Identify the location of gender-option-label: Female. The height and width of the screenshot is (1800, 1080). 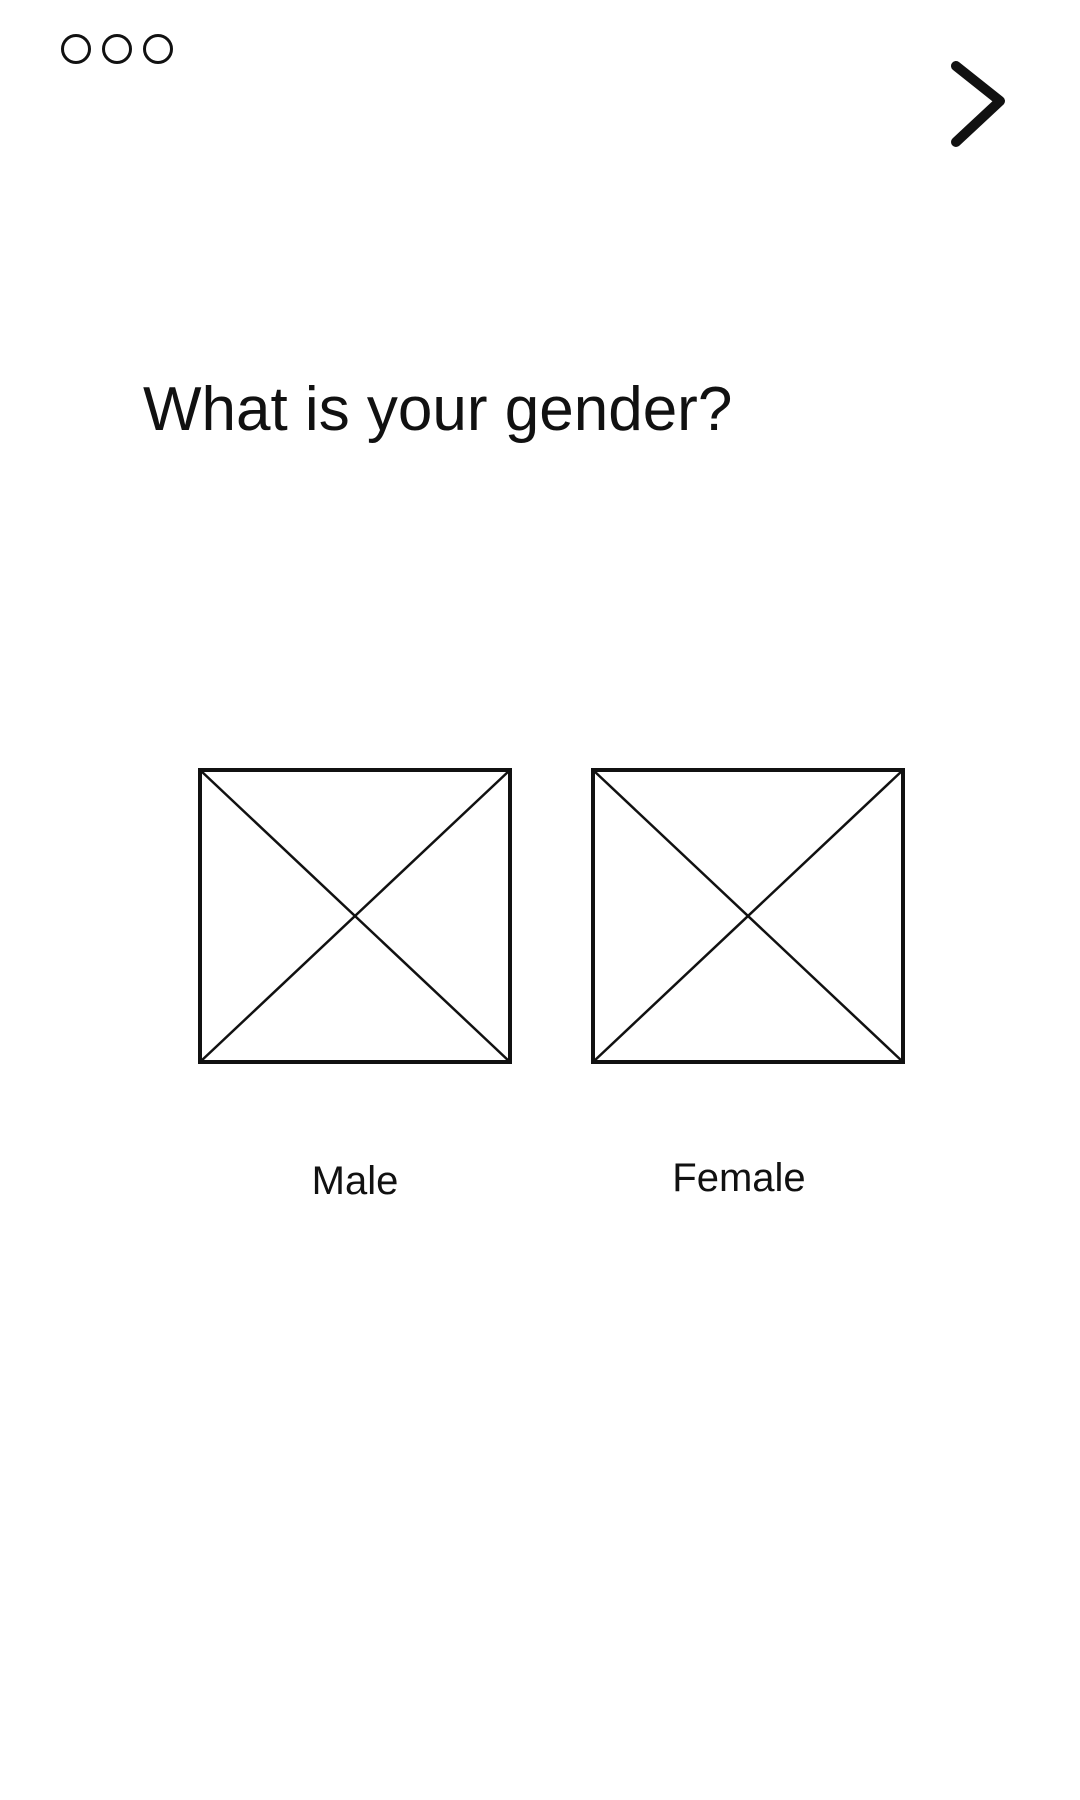
(739, 1178).